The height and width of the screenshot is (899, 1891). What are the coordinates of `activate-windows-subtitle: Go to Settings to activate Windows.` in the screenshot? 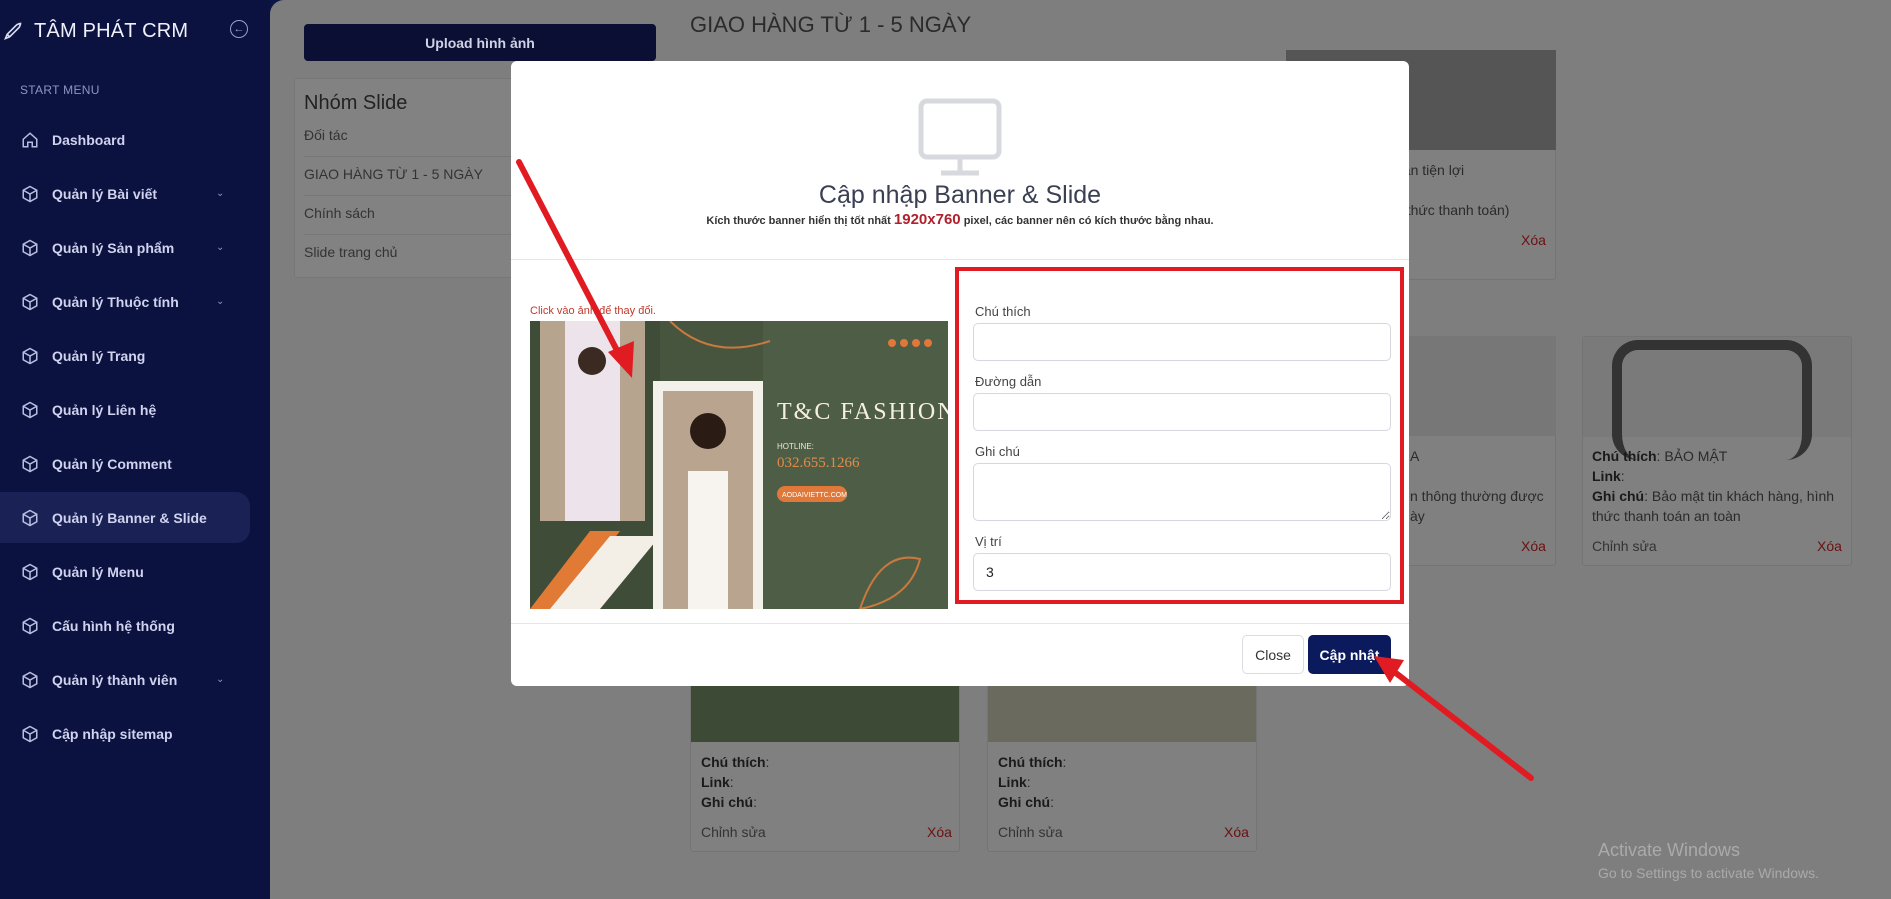 It's located at (1708, 873).